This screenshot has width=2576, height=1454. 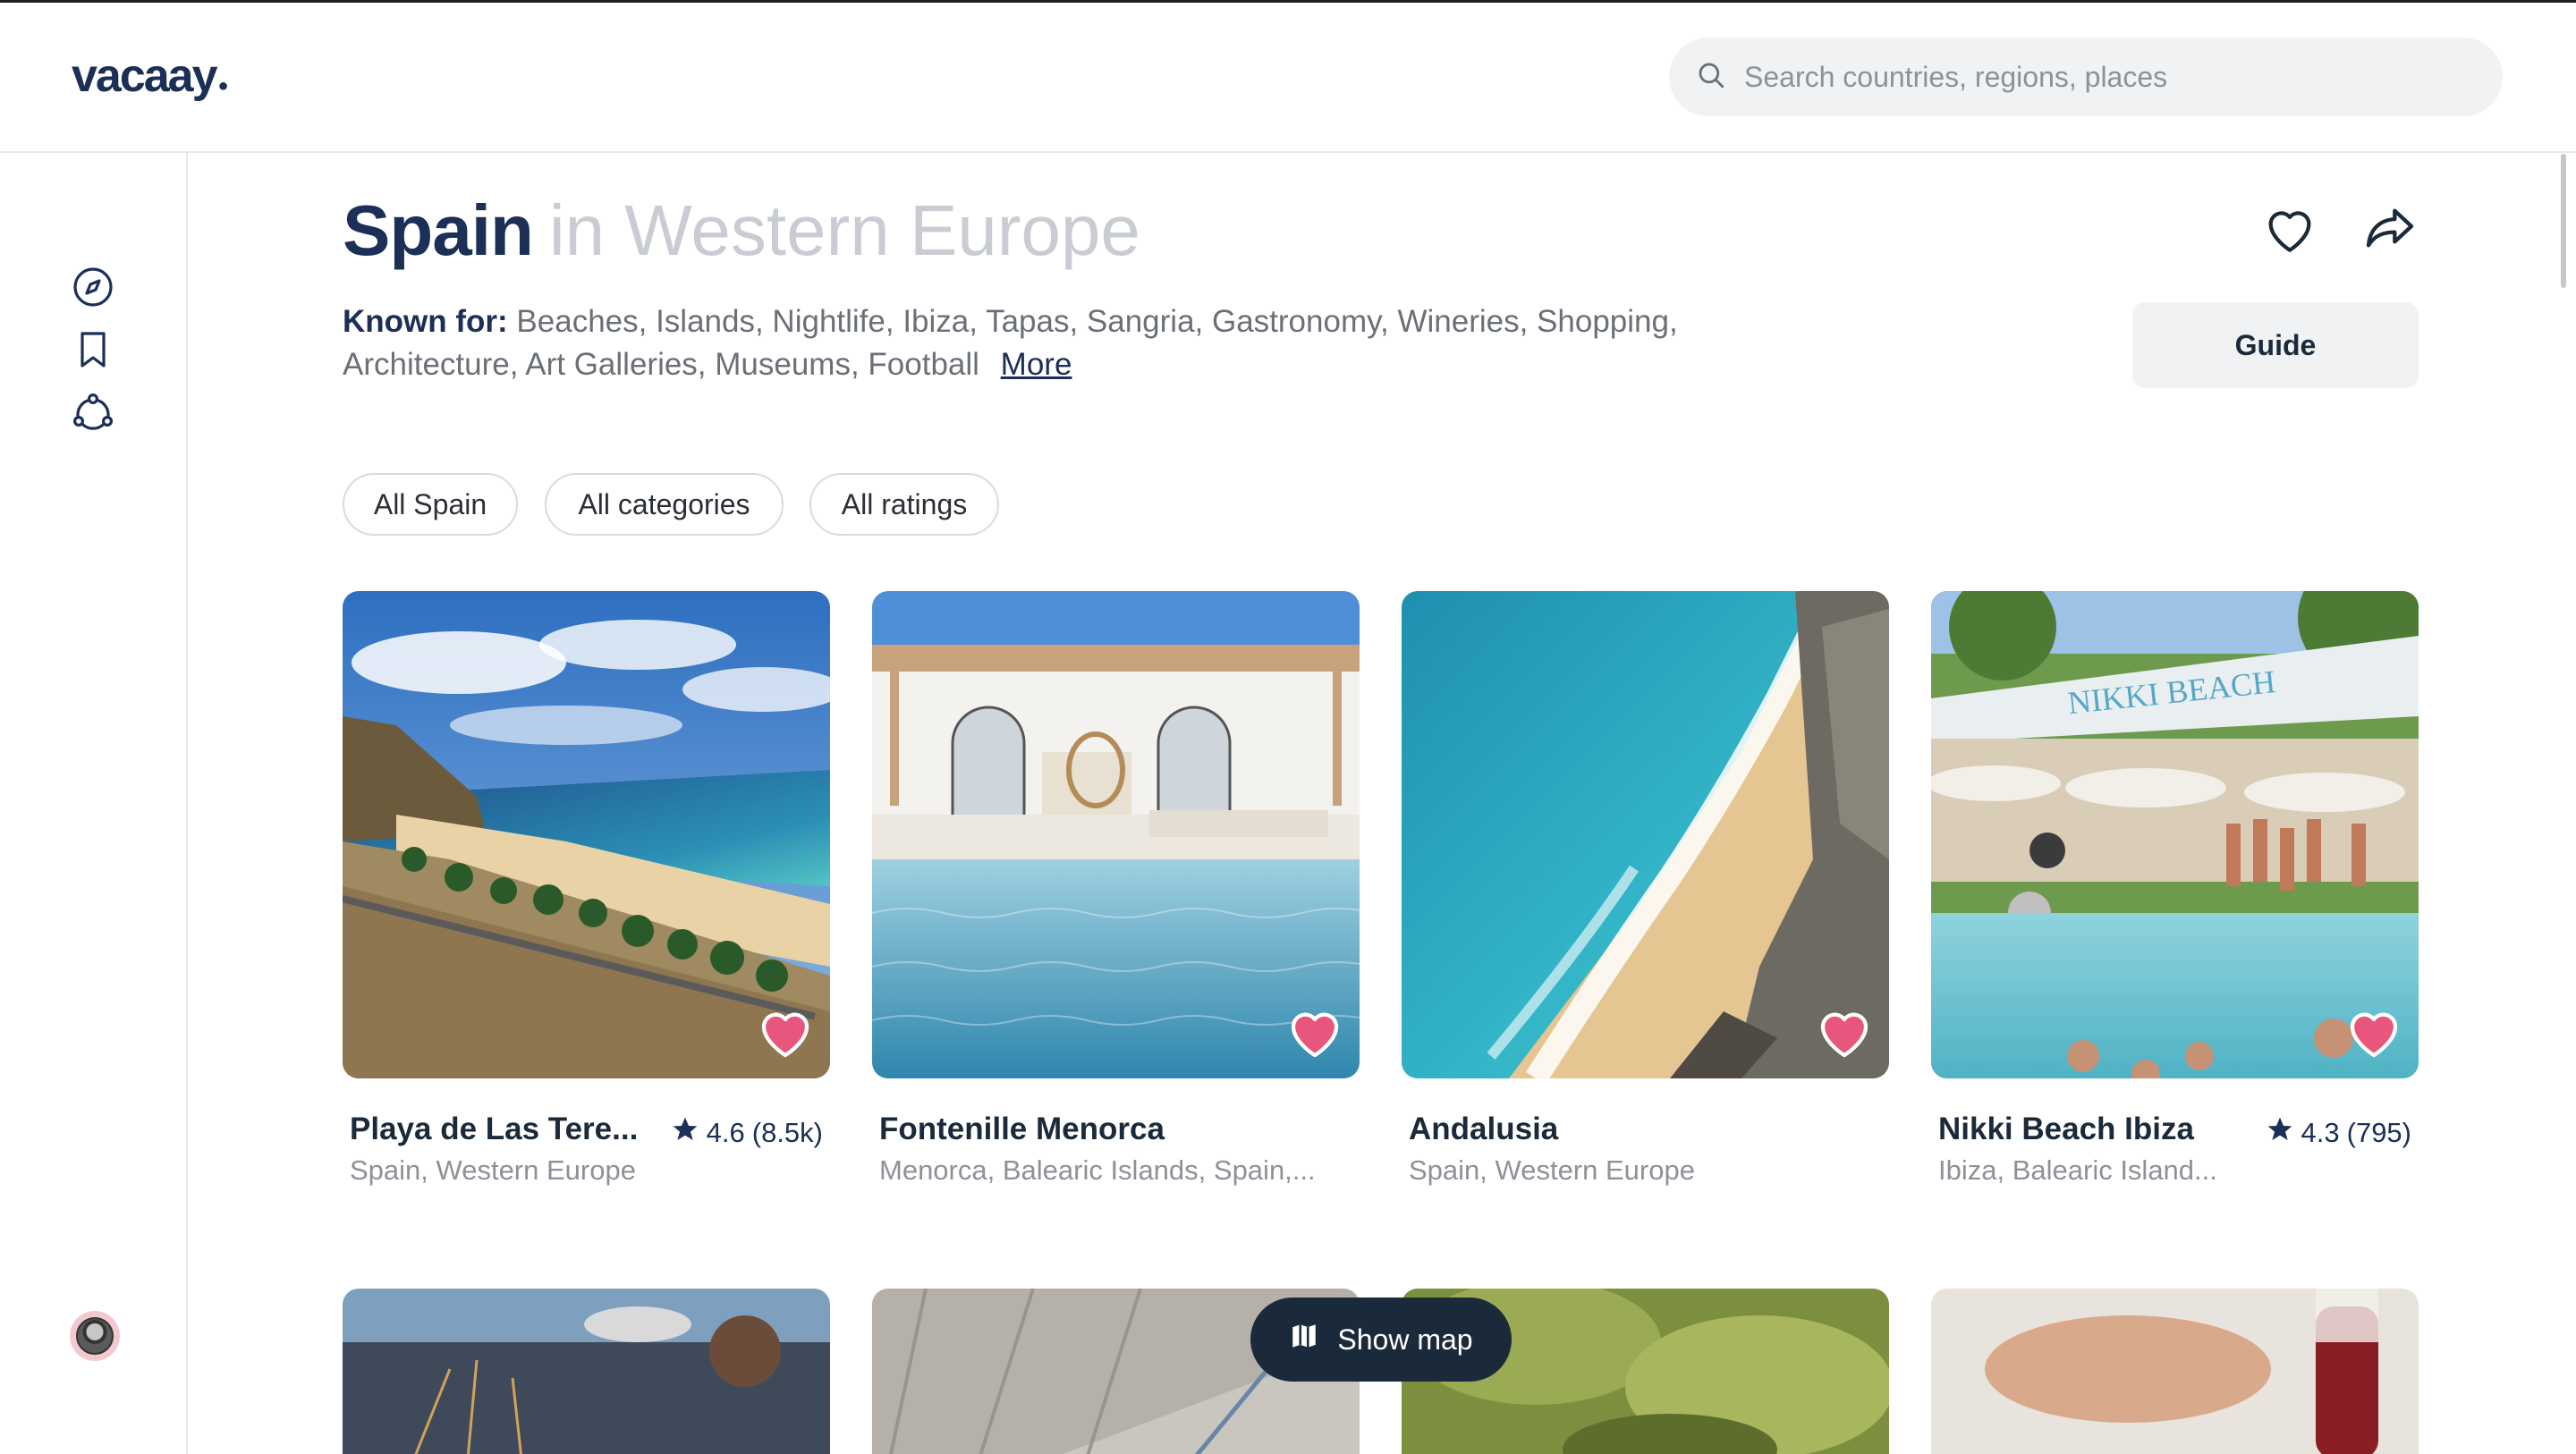 What do you see at coordinates (2275, 345) in the screenshot?
I see `guide-button: Guide` at bounding box center [2275, 345].